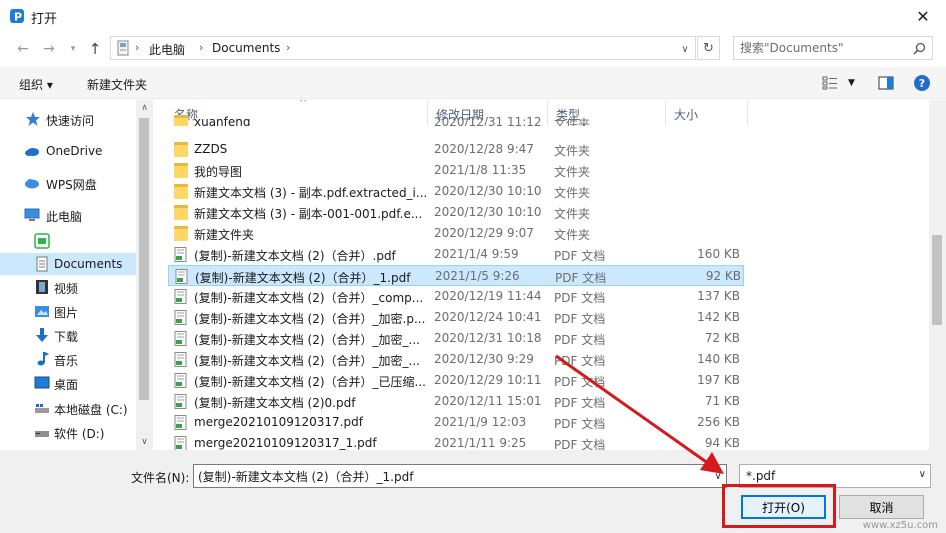 Image resolution: width=946 pixels, height=533 pixels. What do you see at coordinates (881, 507) in the screenshot?
I see `cancel-button: 取消` at bounding box center [881, 507].